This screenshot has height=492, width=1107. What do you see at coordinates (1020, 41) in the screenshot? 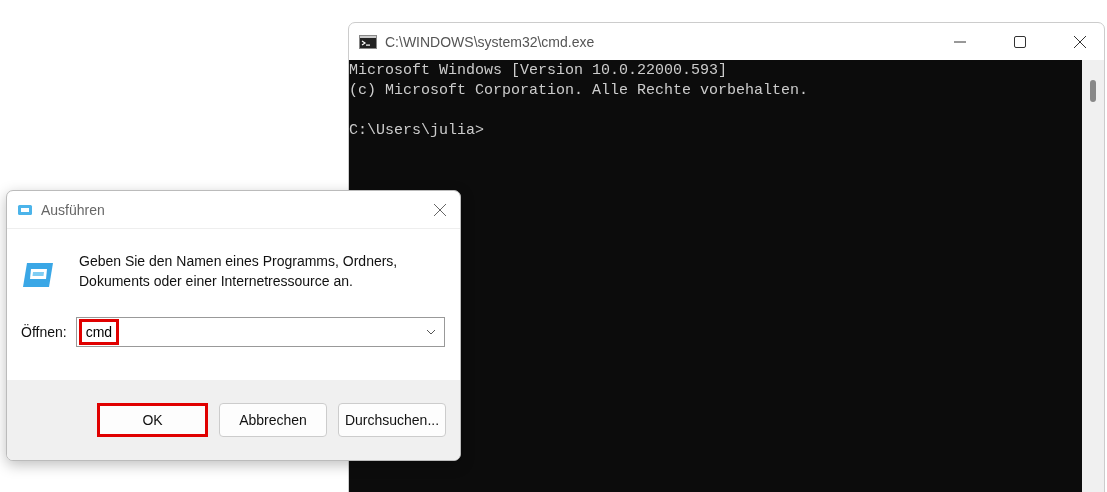
I see `maximize-icon` at bounding box center [1020, 41].